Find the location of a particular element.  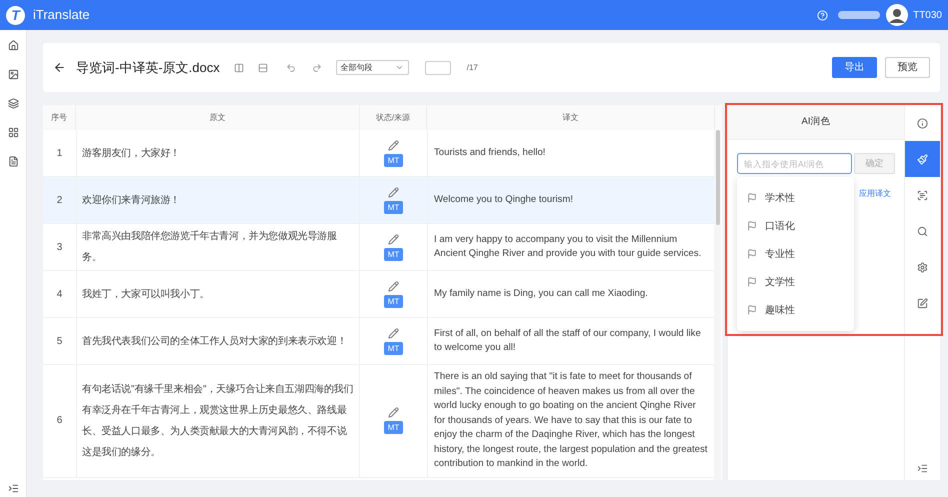

brush-icon is located at coordinates (922, 159).